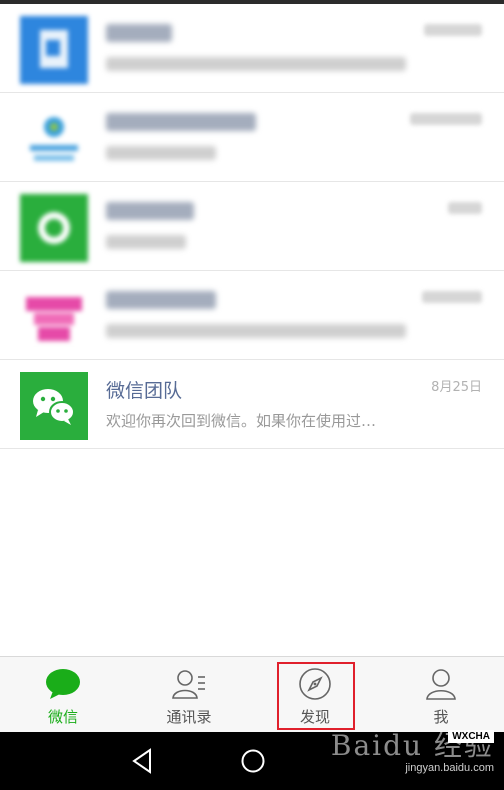 This screenshot has width=504, height=790. What do you see at coordinates (54, 406) in the screenshot?
I see `wechat-team-avatar` at bounding box center [54, 406].